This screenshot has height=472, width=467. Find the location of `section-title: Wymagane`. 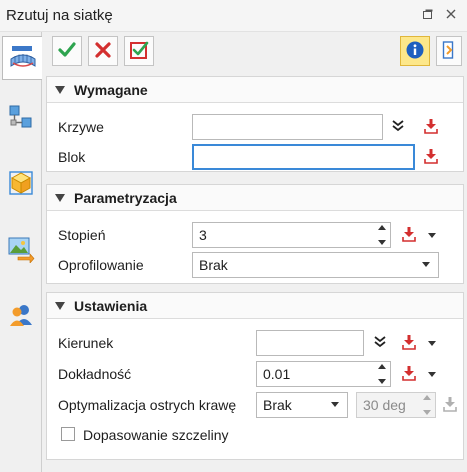

section-title: Wymagane is located at coordinates (111, 89).